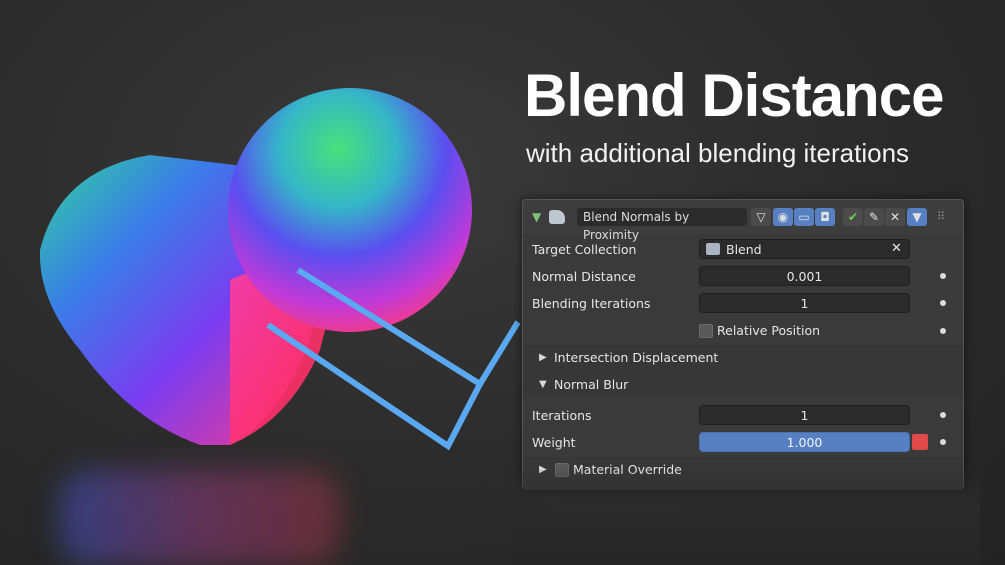 The height and width of the screenshot is (565, 1005). What do you see at coordinates (769, 330) in the screenshot?
I see `relative-position-label: Relative Position` at bounding box center [769, 330].